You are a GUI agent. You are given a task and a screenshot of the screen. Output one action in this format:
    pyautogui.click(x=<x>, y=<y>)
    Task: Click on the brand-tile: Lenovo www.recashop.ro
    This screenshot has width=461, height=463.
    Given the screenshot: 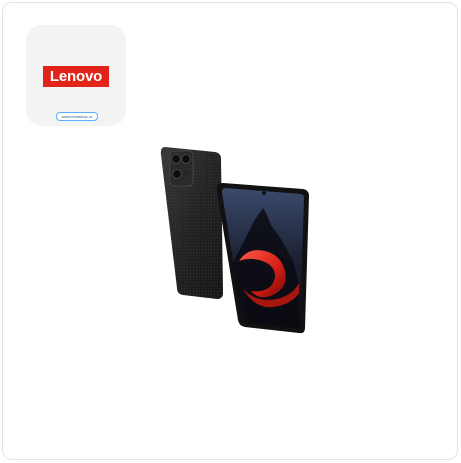 What is the action you would take?
    pyautogui.click(x=76, y=75)
    